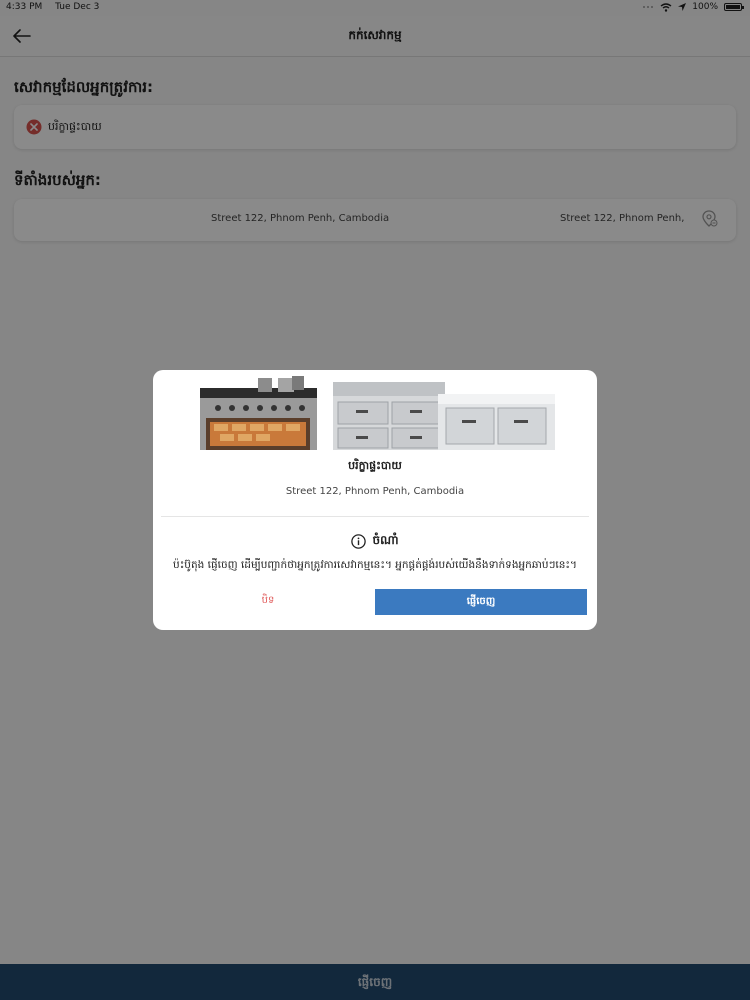 Image resolution: width=750 pixels, height=1000 pixels. Describe the element at coordinates (385, 540) in the screenshot. I see `note-title: ចំណាំ` at that location.